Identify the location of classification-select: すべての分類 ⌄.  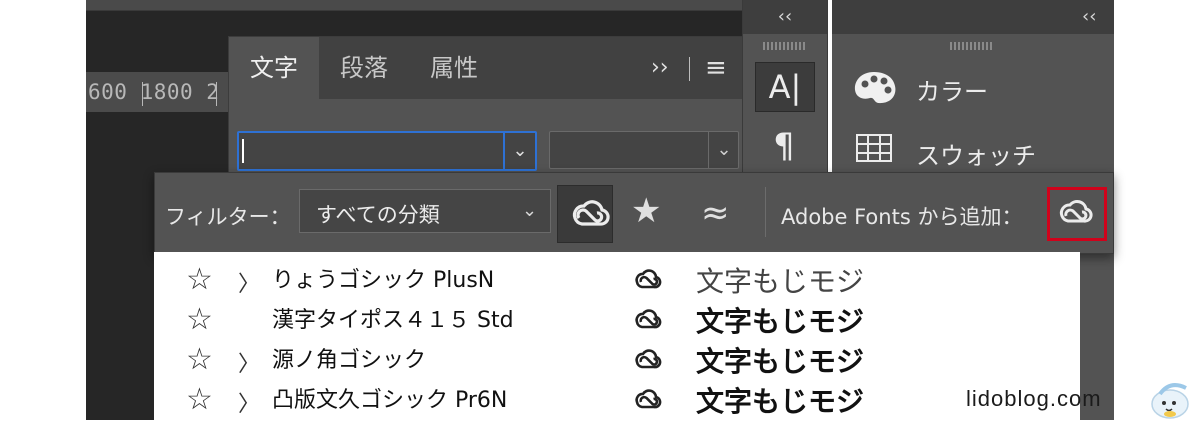
(425, 211).